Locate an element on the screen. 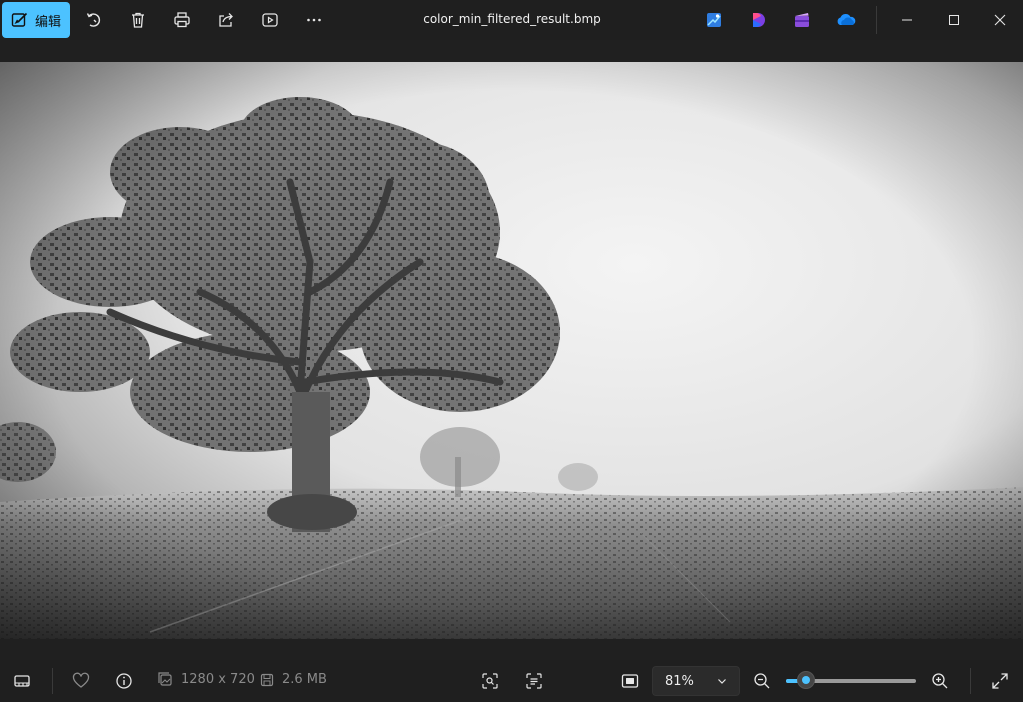  actual-size-button is located at coordinates (630, 681).